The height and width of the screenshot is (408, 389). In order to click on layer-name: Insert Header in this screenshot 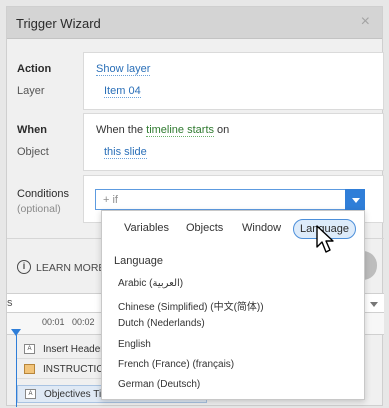, I will do `click(73, 349)`.